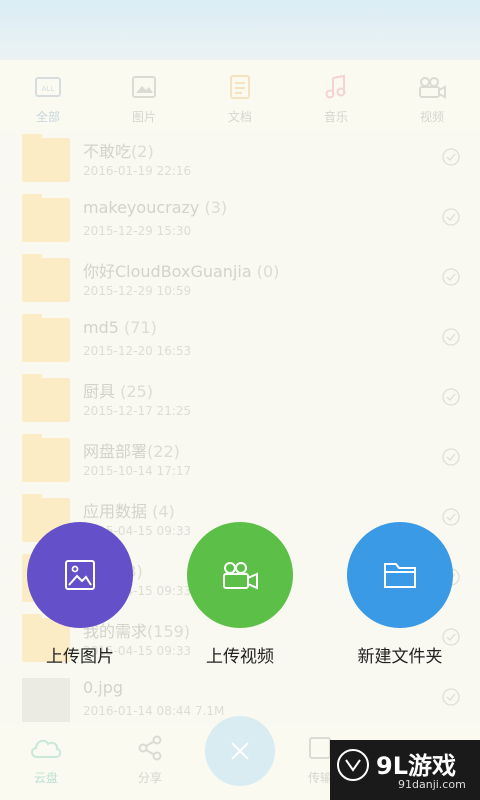 This screenshot has width=480, height=800. I want to click on new-folder-icon, so click(400, 575).